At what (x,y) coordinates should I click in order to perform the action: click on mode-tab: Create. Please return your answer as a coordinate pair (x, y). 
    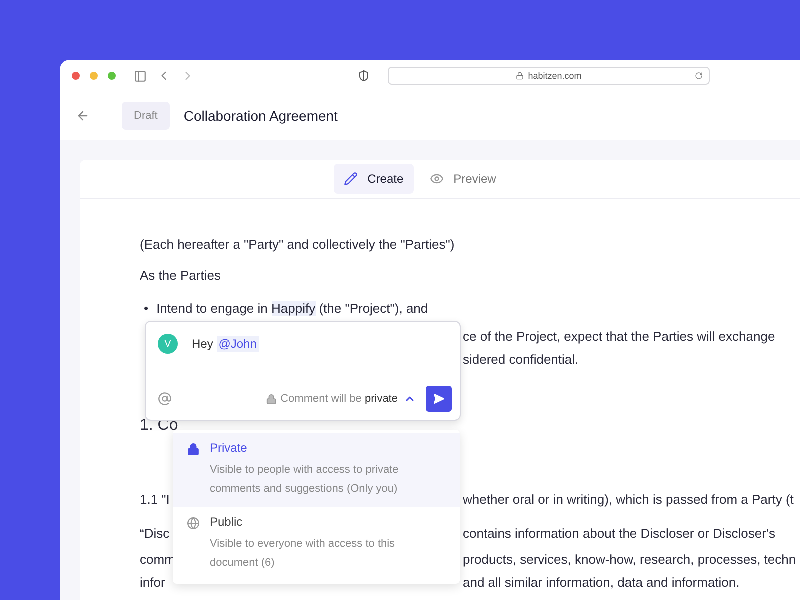
    Looking at the image, I should click on (374, 179).